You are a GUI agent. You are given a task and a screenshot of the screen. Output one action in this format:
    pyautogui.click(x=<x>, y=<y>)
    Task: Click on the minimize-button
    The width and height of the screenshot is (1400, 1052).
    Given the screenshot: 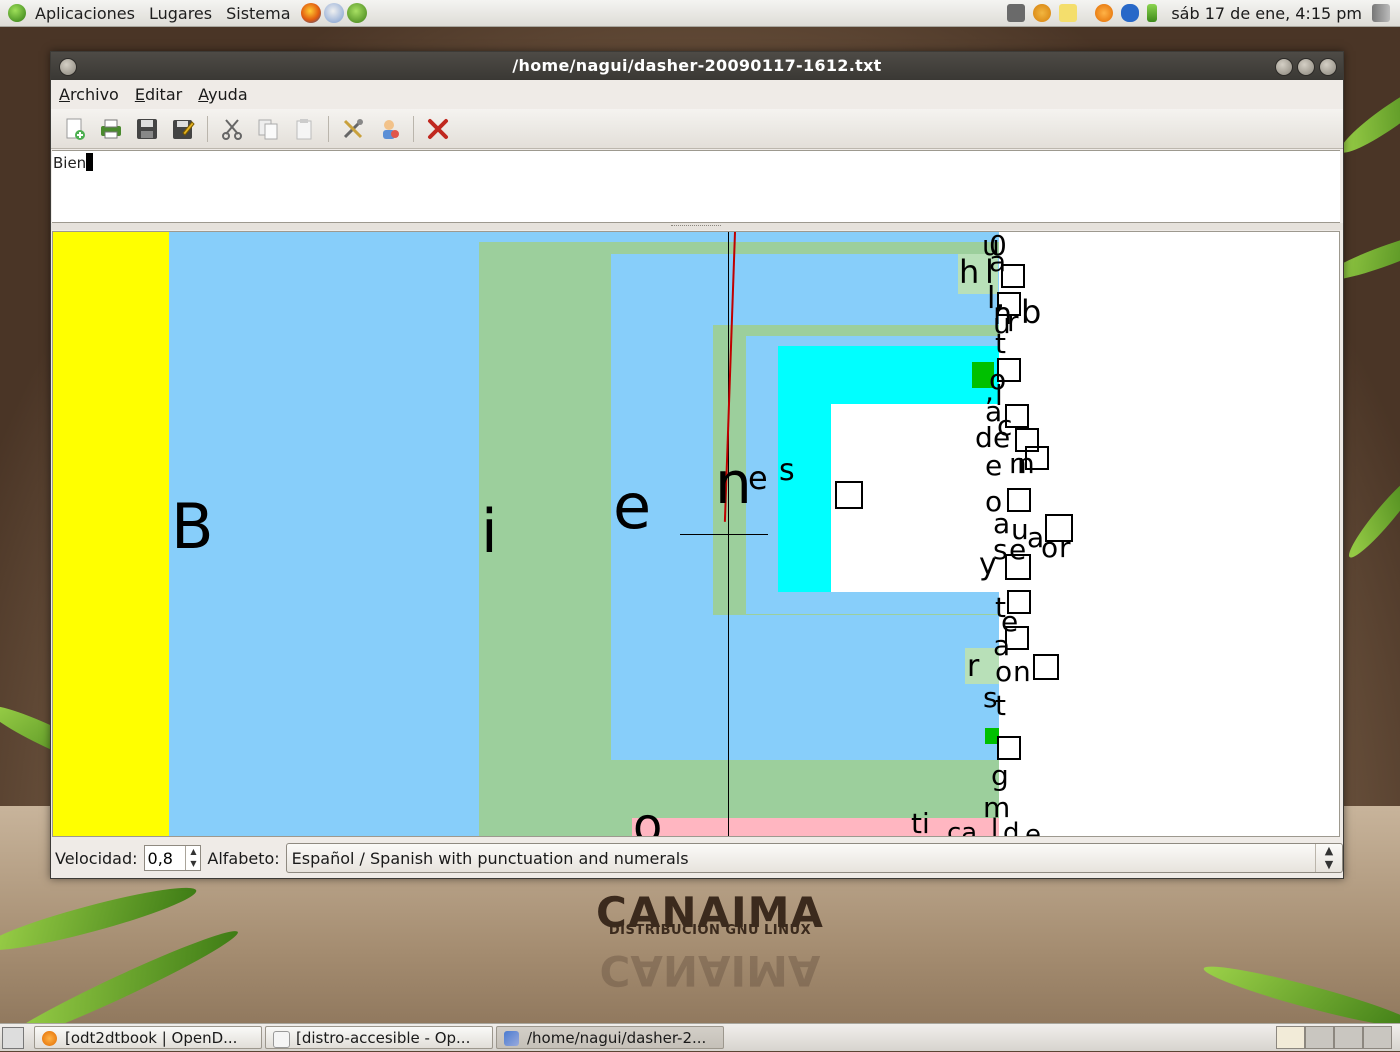 What is the action you would take?
    pyautogui.click(x=1284, y=67)
    